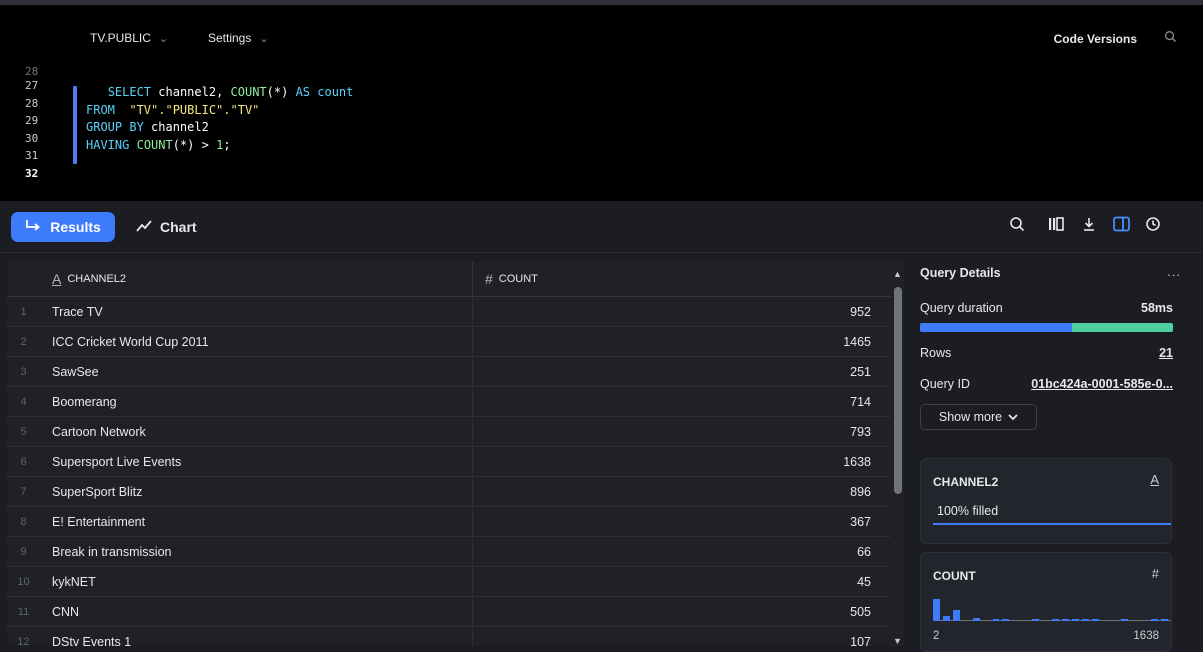 Image resolution: width=1203 pixels, height=652 pixels. I want to click on column-header-channel2: A CHANNEL2, so click(256, 279).